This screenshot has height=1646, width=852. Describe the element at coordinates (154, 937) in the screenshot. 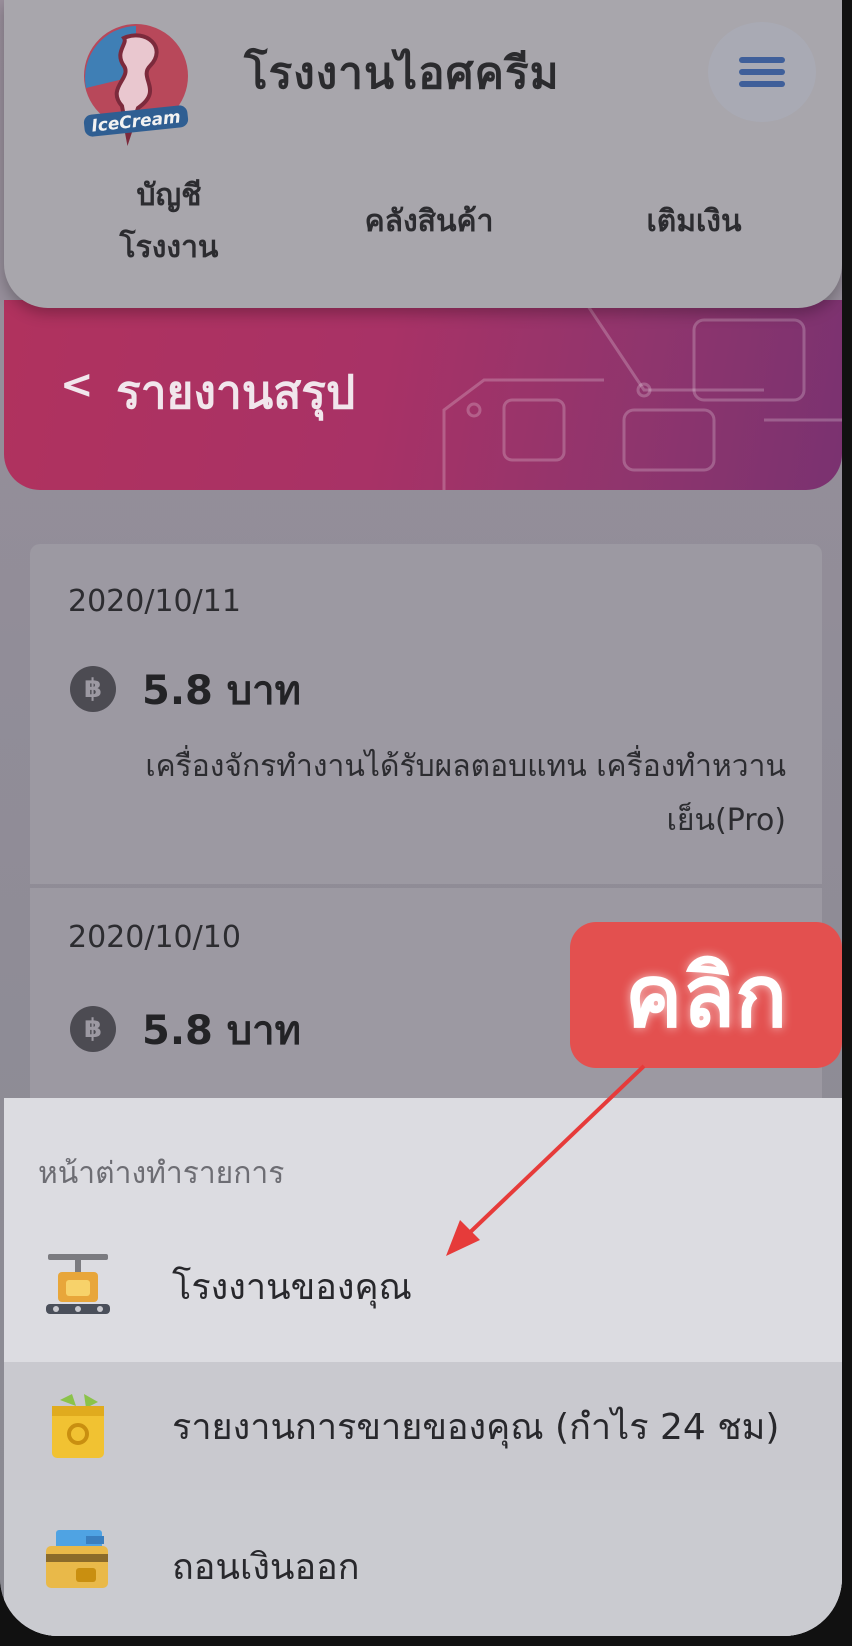

I see `record-date: 2020/10/10` at that location.